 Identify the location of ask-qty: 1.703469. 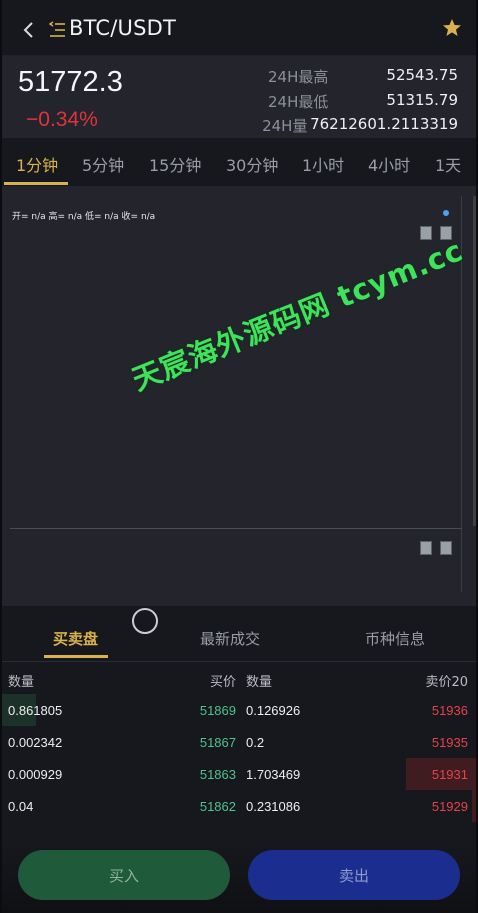
(273, 774).